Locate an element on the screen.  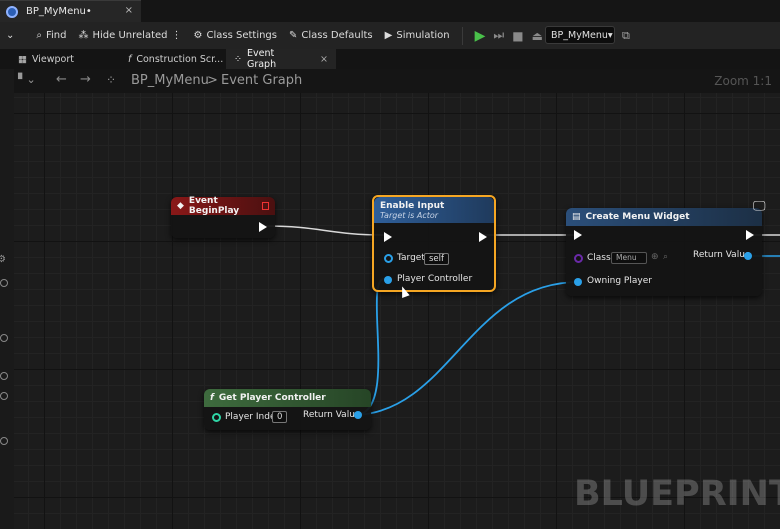
stop-button: ■ is located at coordinates (517, 35).